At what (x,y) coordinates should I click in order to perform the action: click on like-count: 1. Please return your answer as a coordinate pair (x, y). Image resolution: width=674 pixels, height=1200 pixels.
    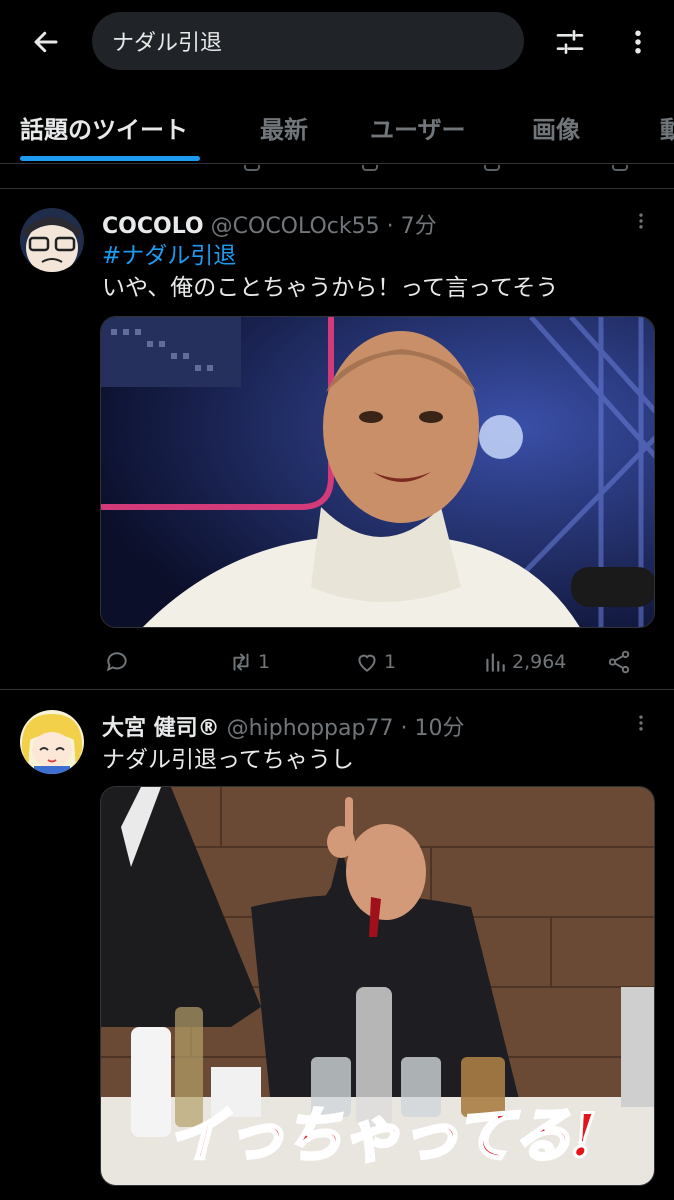
    Looking at the image, I should click on (390, 662).